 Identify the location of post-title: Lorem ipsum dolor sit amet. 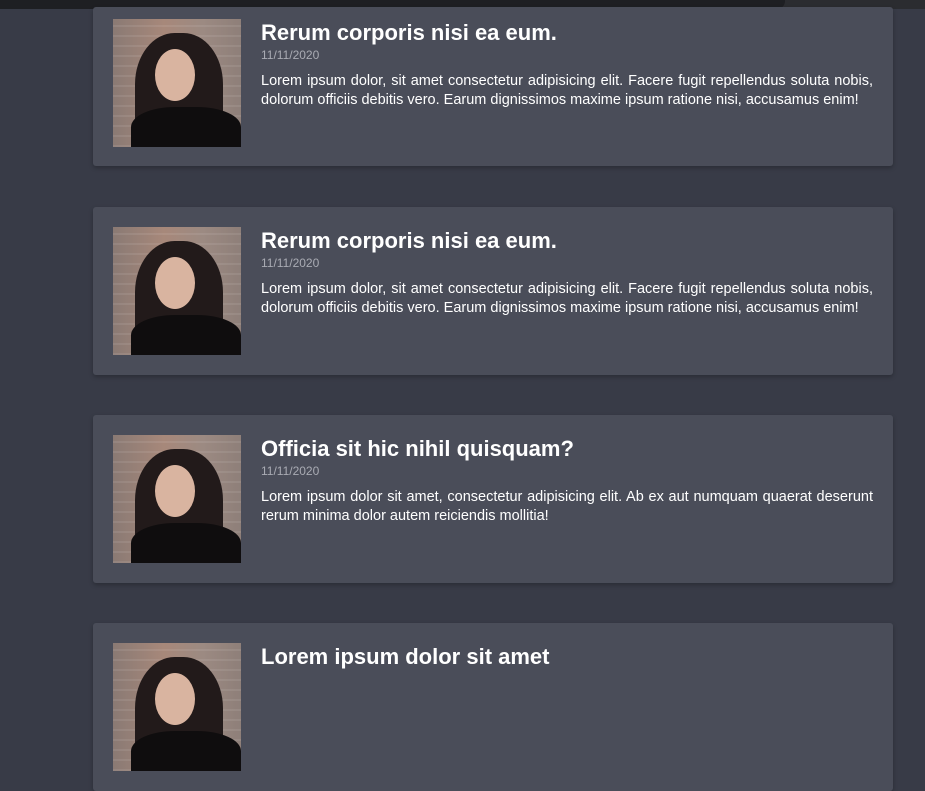
(567, 657).